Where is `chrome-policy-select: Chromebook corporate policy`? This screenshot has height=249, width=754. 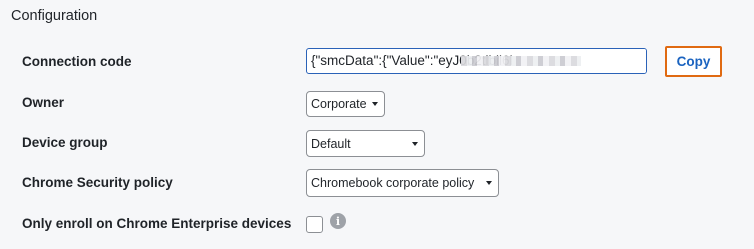 chrome-policy-select: Chromebook corporate policy is located at coordinates (402, 183).